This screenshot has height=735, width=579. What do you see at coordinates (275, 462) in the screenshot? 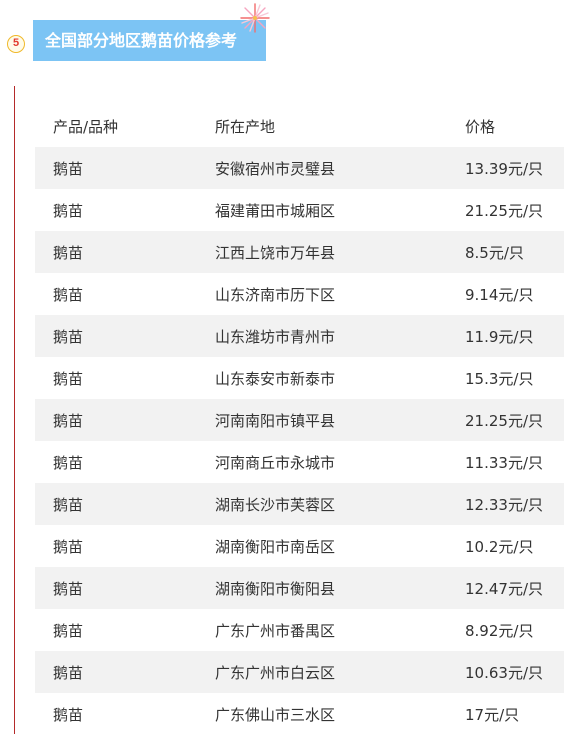
I see `cell-origin: 河南商丘市永城市` at bounding box center [275, 462].